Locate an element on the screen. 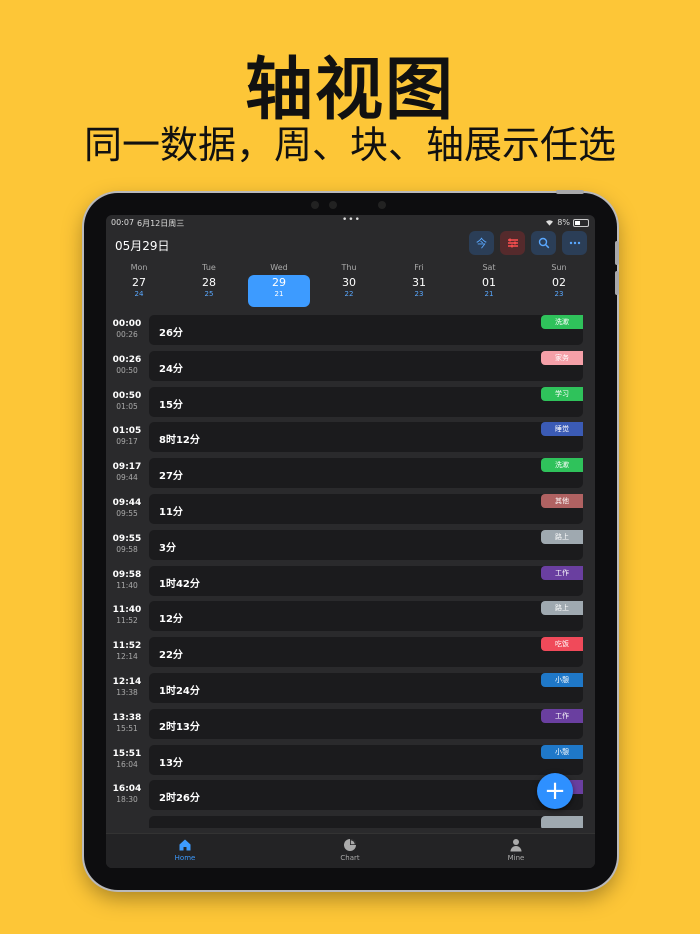 The height and width of the screenshot is (934, 700). day-fri: Fri 31 23 is located at coordinates (419, 285).